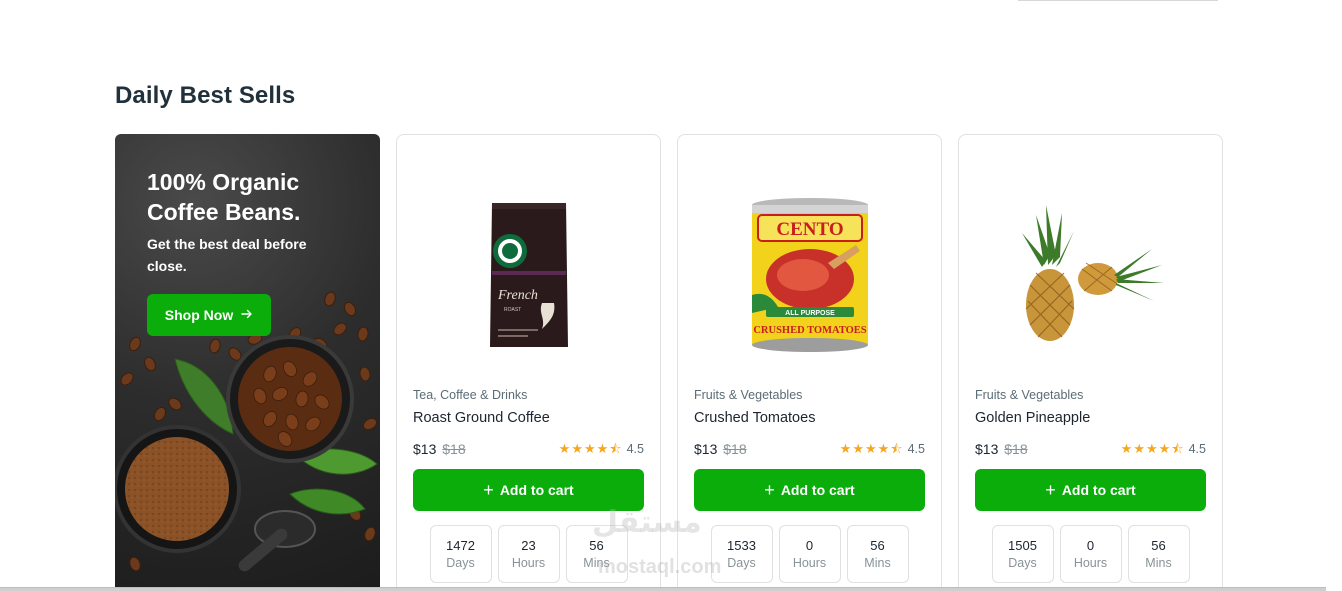  I want to click on svg-text: CENTO, so click(809, 229).